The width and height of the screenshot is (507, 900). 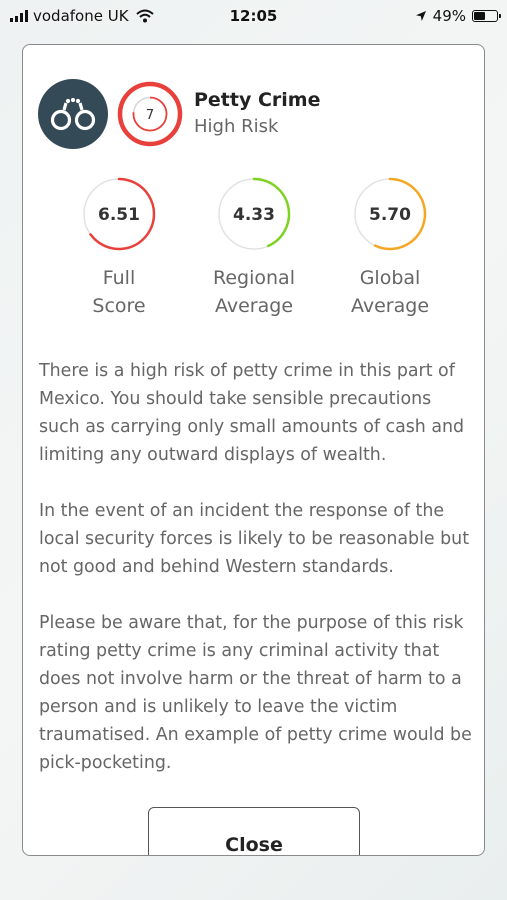 What do you see at coordinates (449, 16) in the screenshot?
I see `battery-percent: 49%` at bounding box center [449, 16].